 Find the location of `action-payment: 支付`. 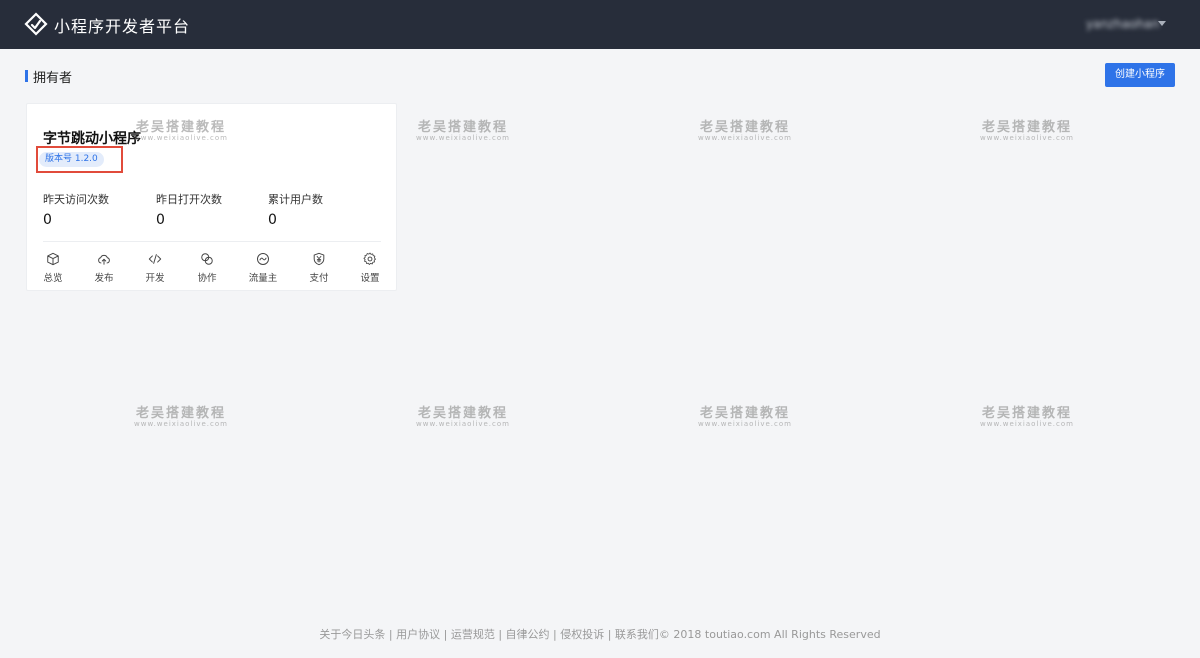

action-payment: 支付 is located at coordinates (319, 268).